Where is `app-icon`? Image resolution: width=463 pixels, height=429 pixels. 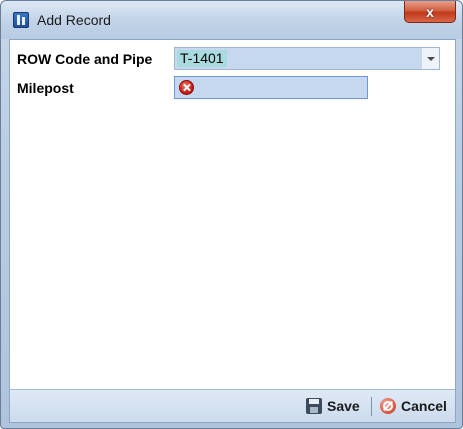
app-icon is located at coordinates (21, 20).